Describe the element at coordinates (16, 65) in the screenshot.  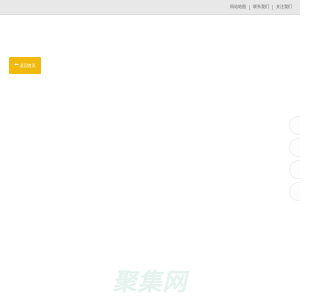
I see `arrow-left-icon: ⬅` at that location.